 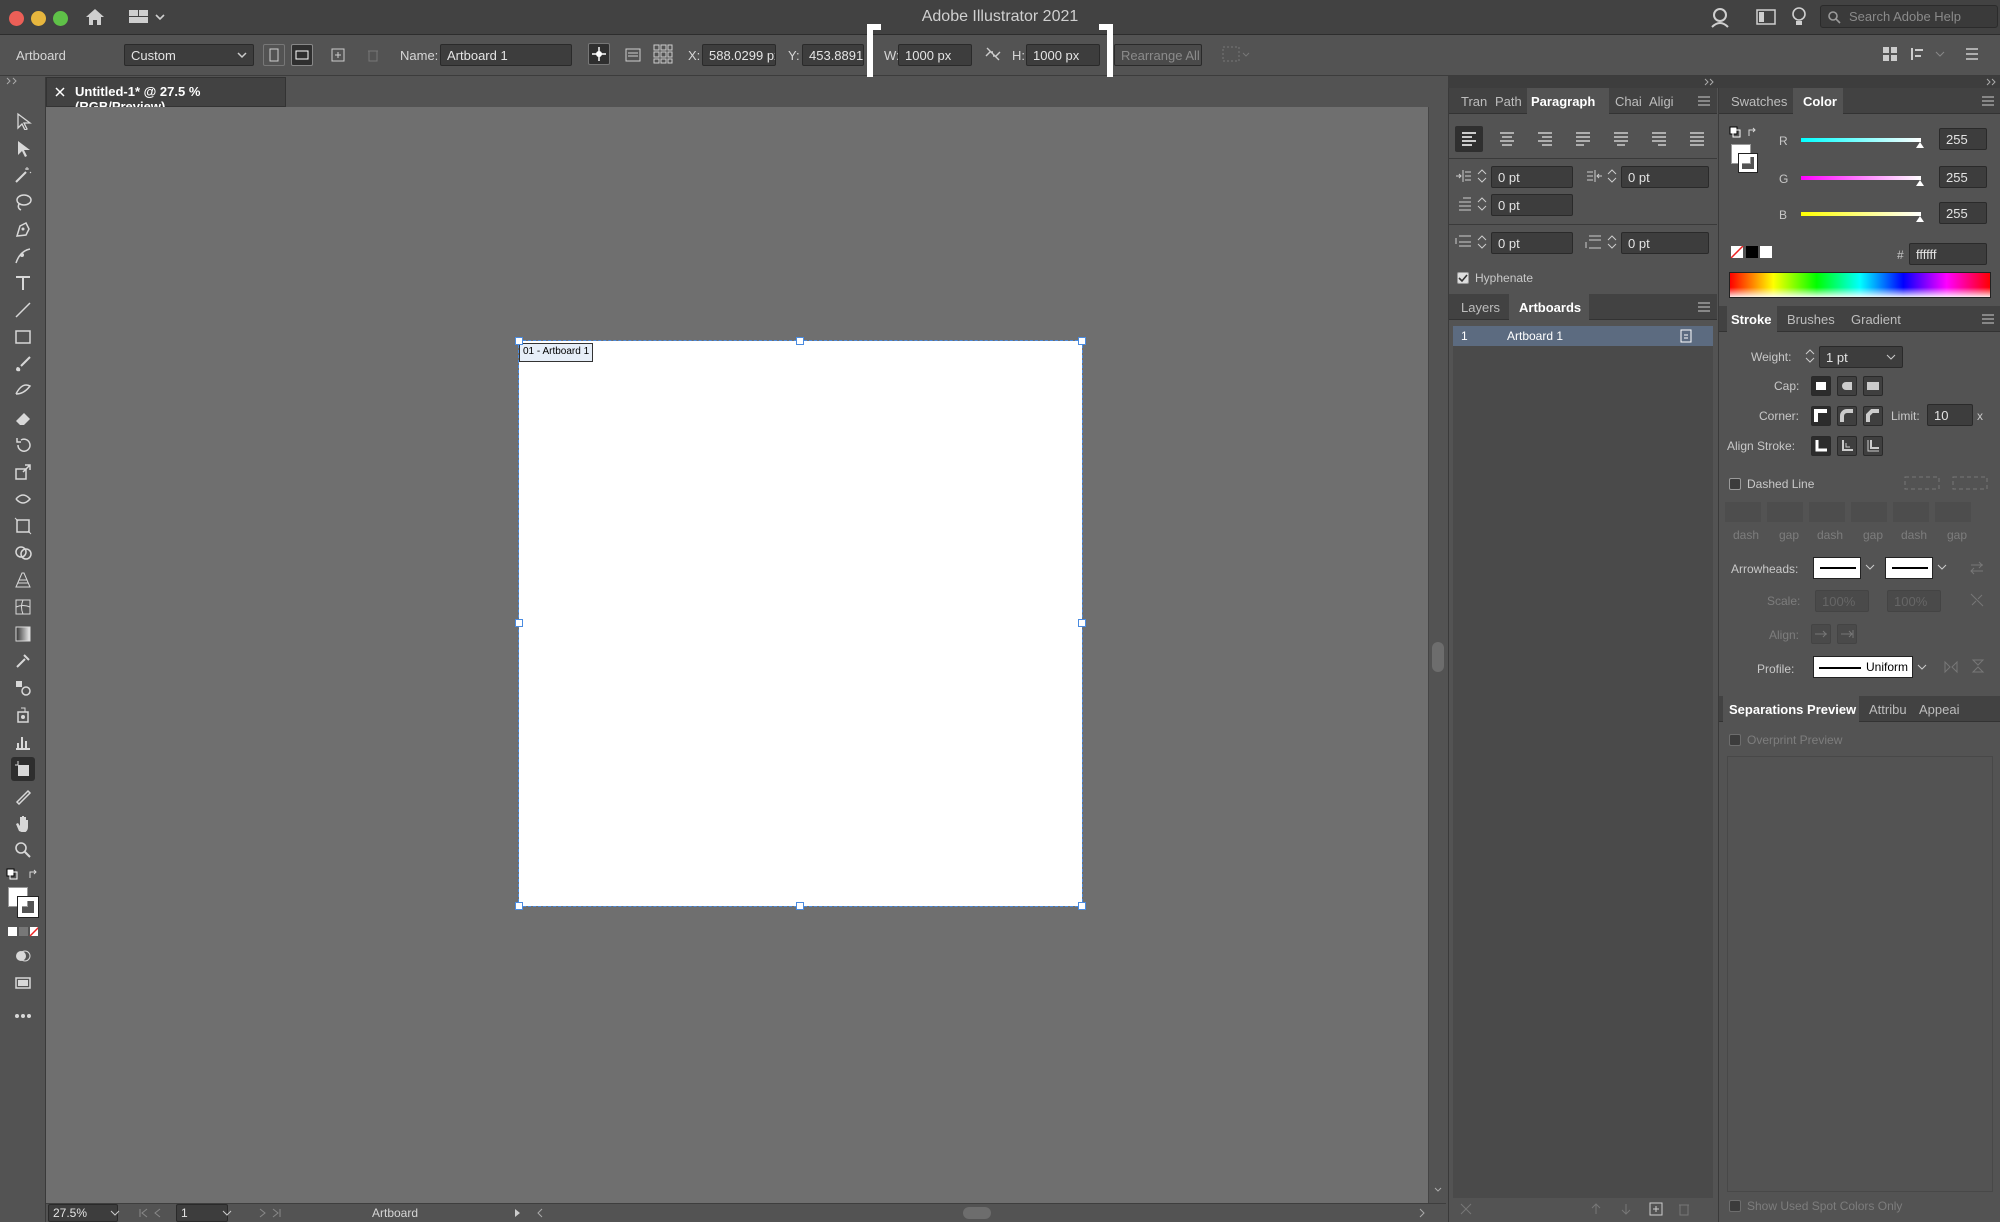 What do you see at coordinates (23, 283) in the screenshot?
I see `type-tool-icon` at bounding box center [23, 283].